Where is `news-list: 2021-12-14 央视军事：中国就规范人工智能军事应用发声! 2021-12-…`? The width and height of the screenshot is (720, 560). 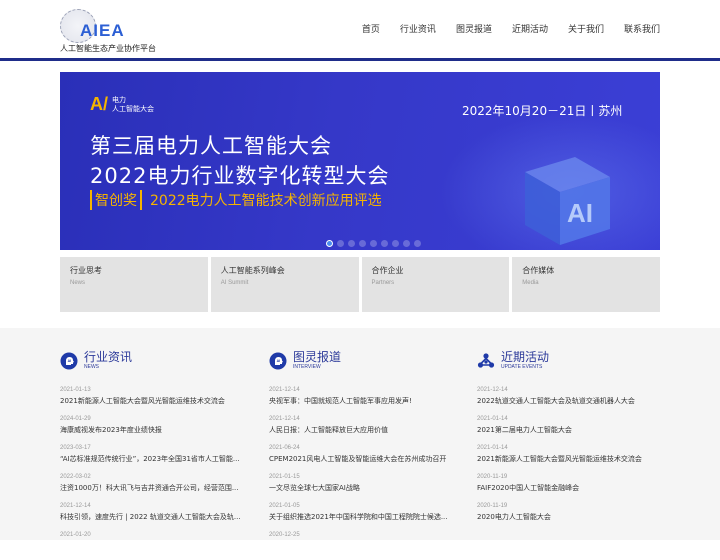
news-list: 2021-12-14 央视军事：中国就规范人工智能军事应用发声! 2021-12-… is located at coordinates (361, 473).